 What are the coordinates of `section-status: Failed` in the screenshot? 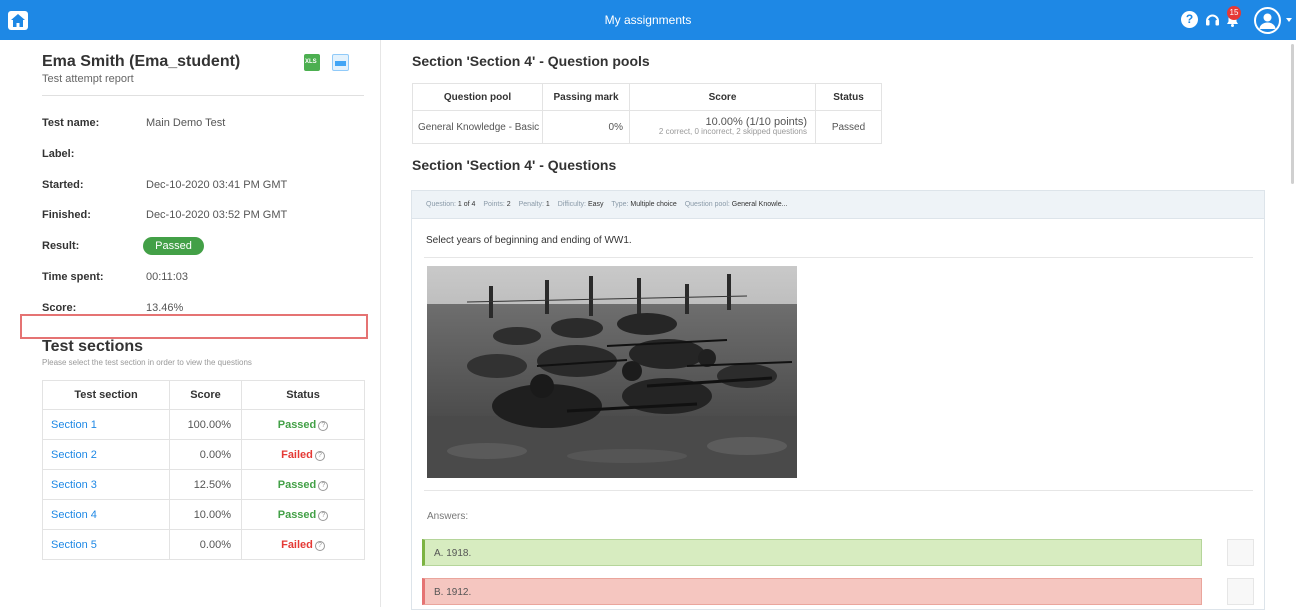 It's located at (297, 454).